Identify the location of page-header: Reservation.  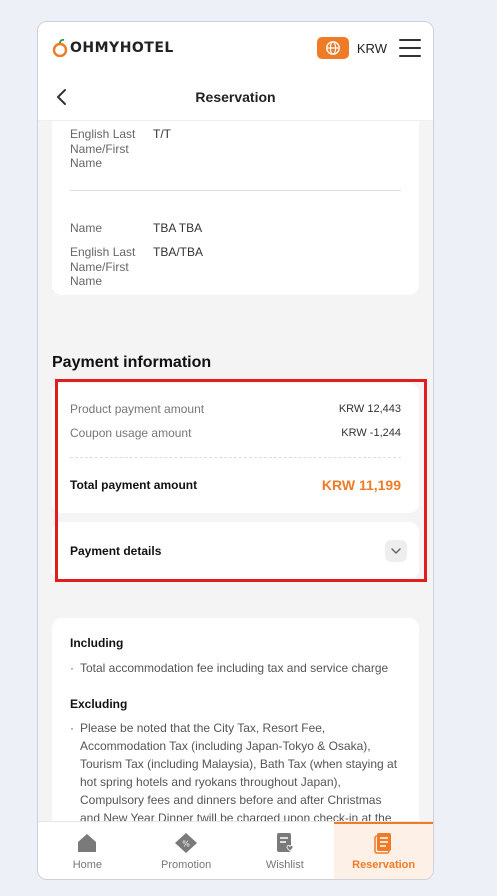
(235, 97).